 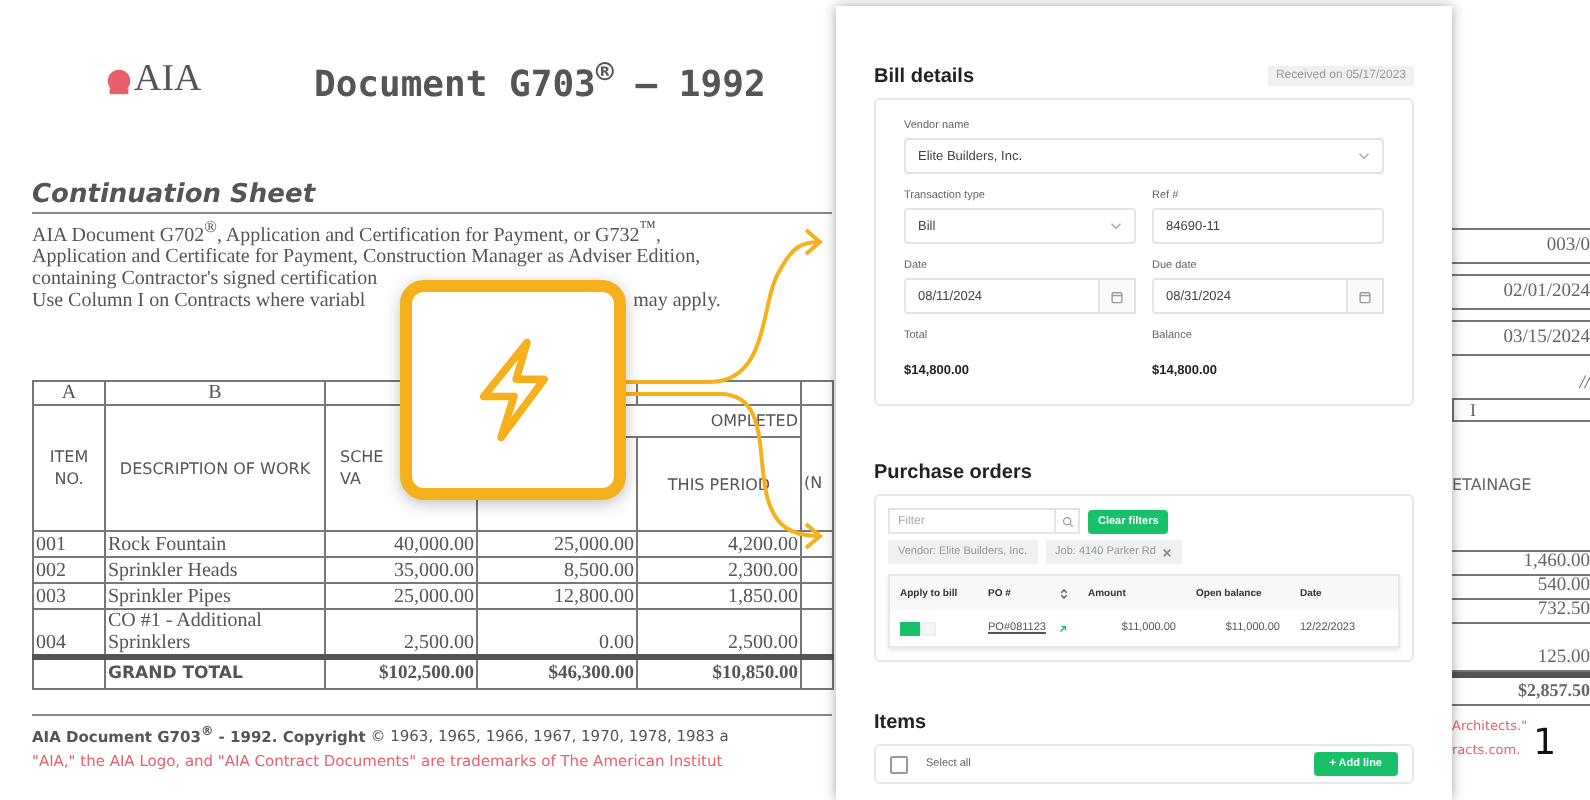 I want to click on table-cell: 540.00, so click(x=1521, y=588).